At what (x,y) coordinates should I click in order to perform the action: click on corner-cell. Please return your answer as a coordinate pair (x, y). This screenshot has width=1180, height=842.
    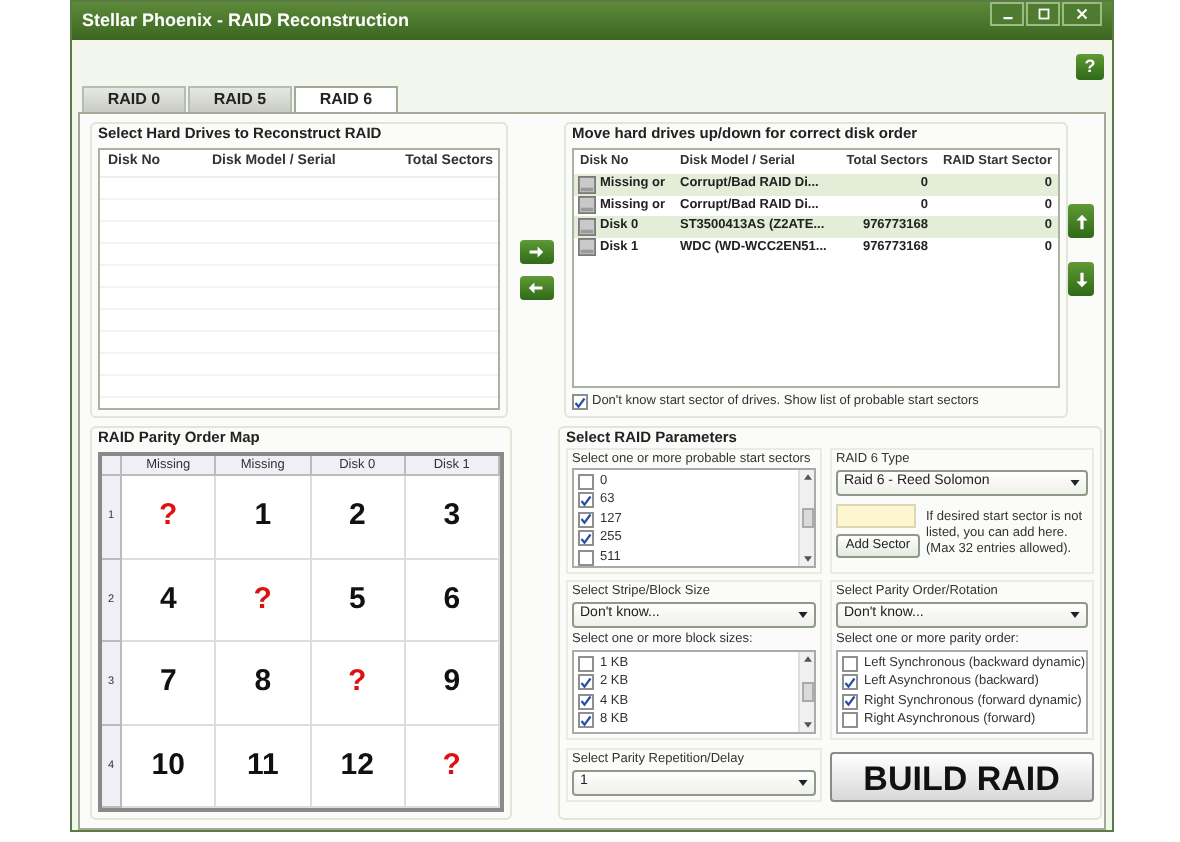
    Looking at the image, I should click on (112, 466).